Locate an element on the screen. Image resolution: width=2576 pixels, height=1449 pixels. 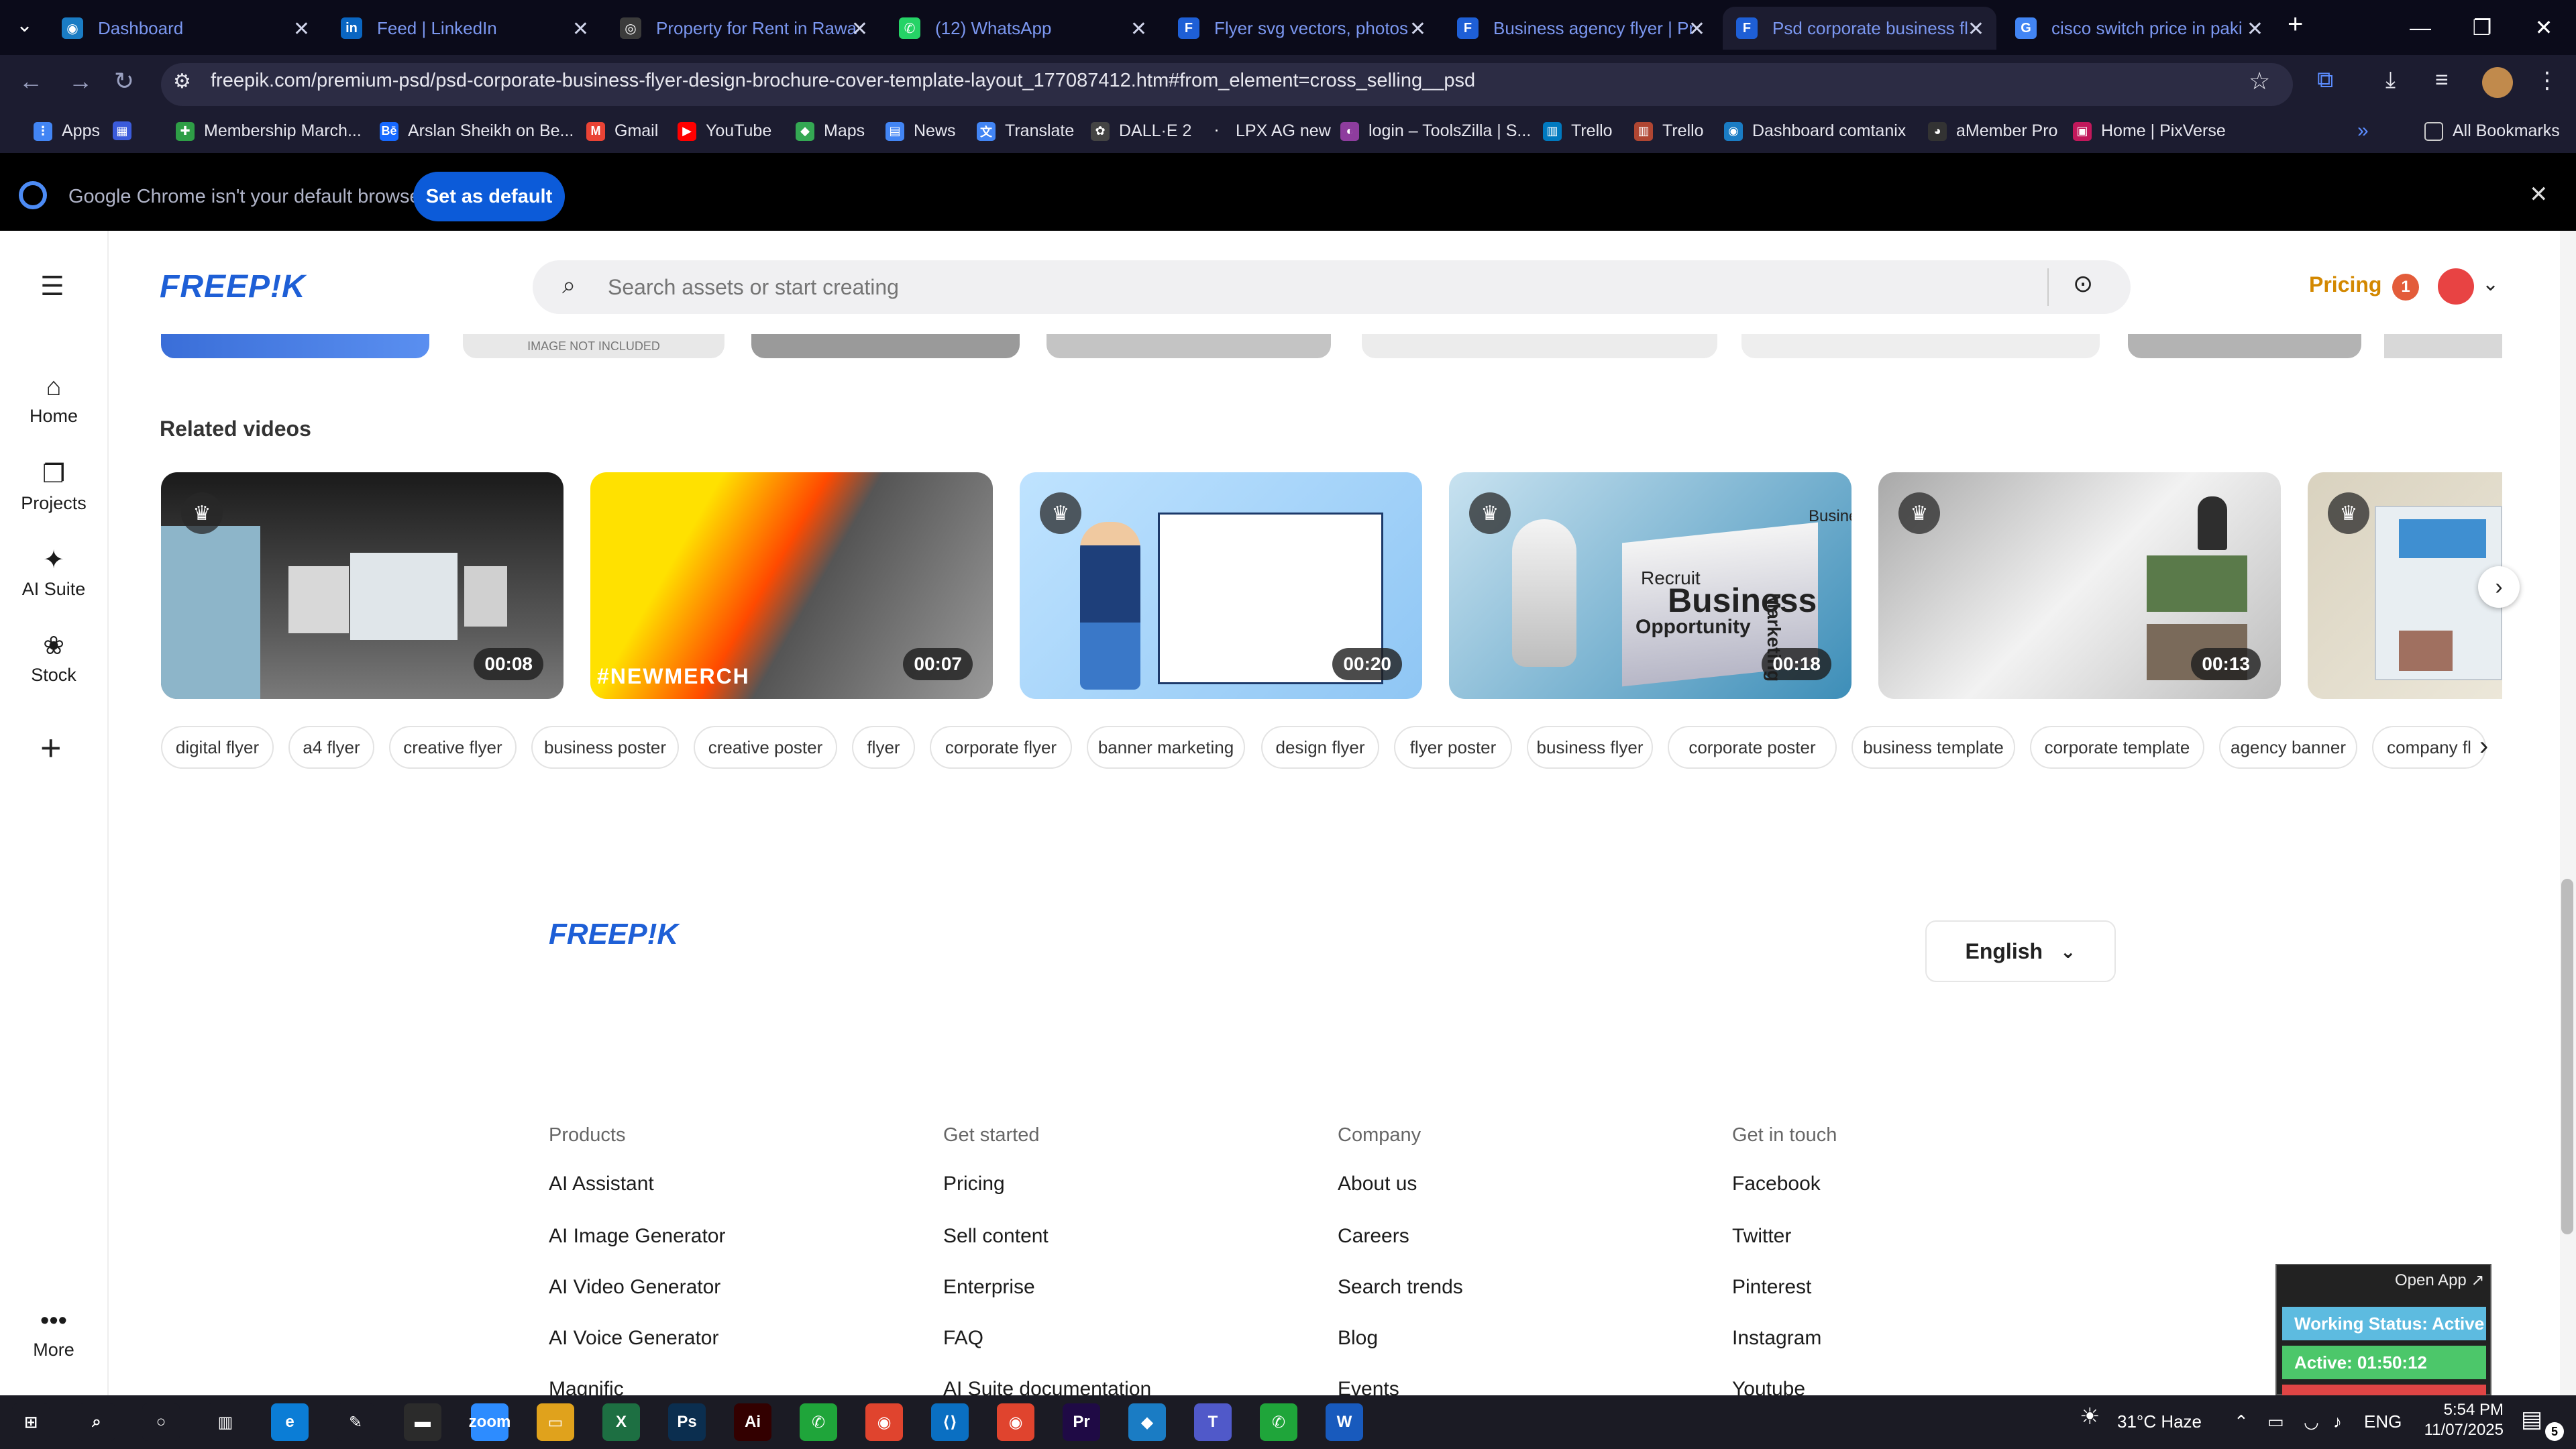
footer-link: Sell content is located at coordinates (996, 1236).